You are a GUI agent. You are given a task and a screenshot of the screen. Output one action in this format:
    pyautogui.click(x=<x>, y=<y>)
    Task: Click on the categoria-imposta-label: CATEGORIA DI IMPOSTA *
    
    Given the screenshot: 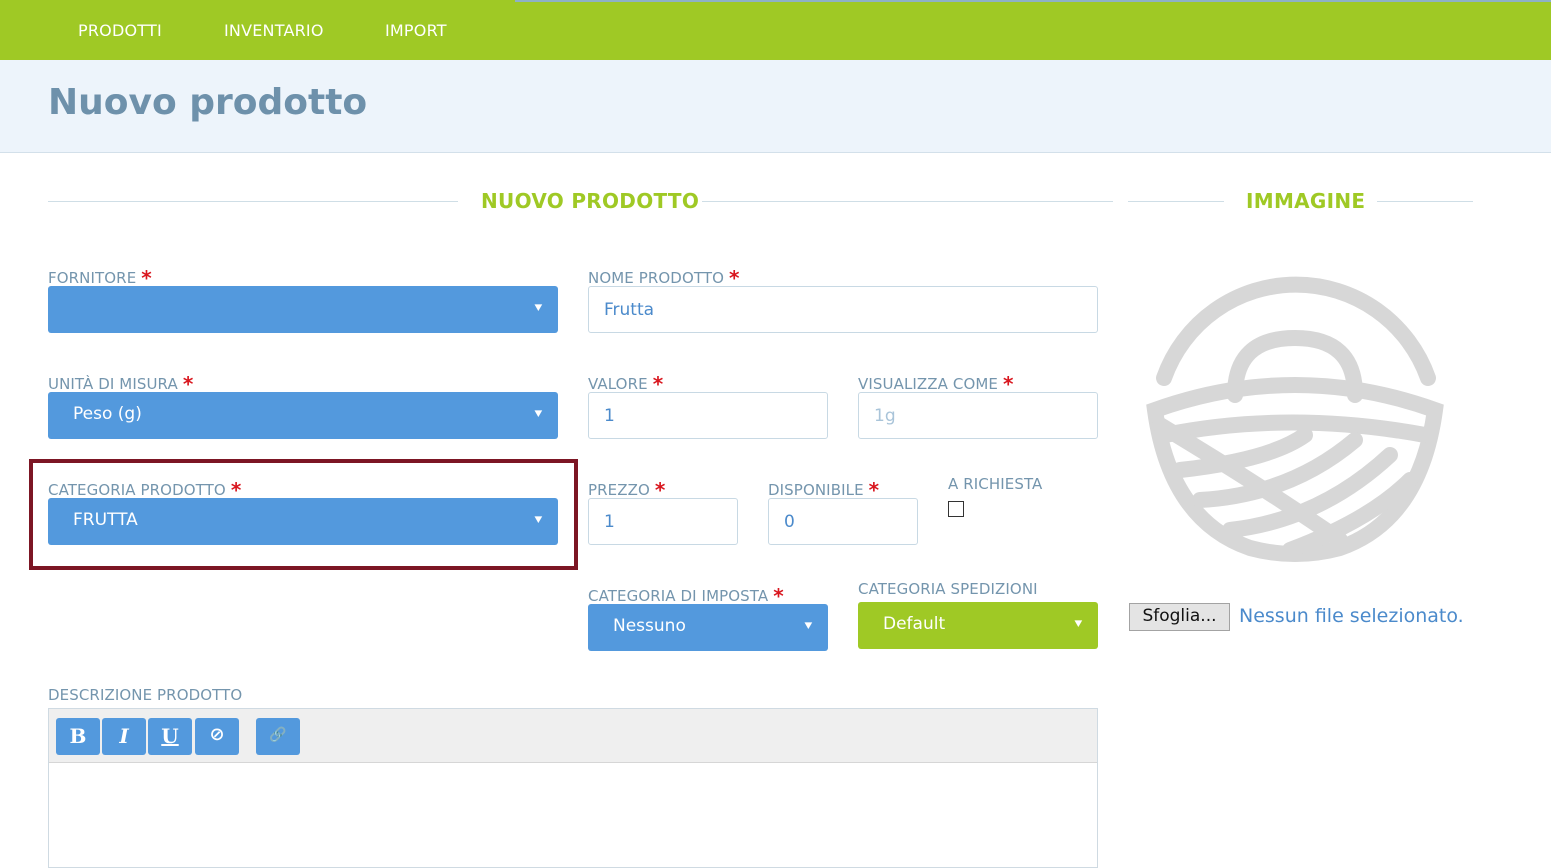 What is the action you would take?
    pyautogui.click(x=686, y=596)
    